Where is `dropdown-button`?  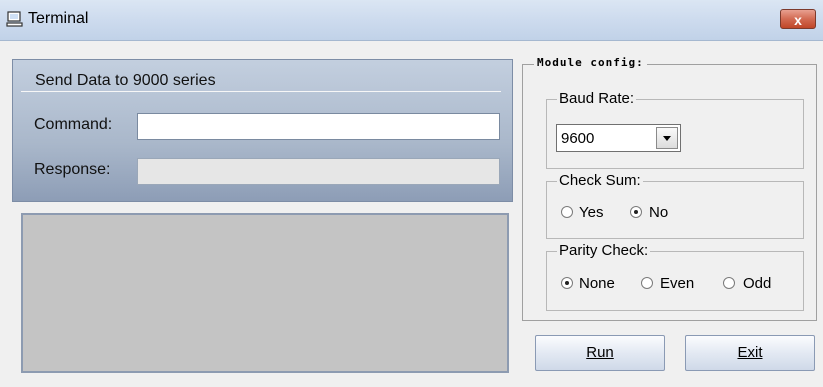
dropdown-button is located at coordinates (667, 138).